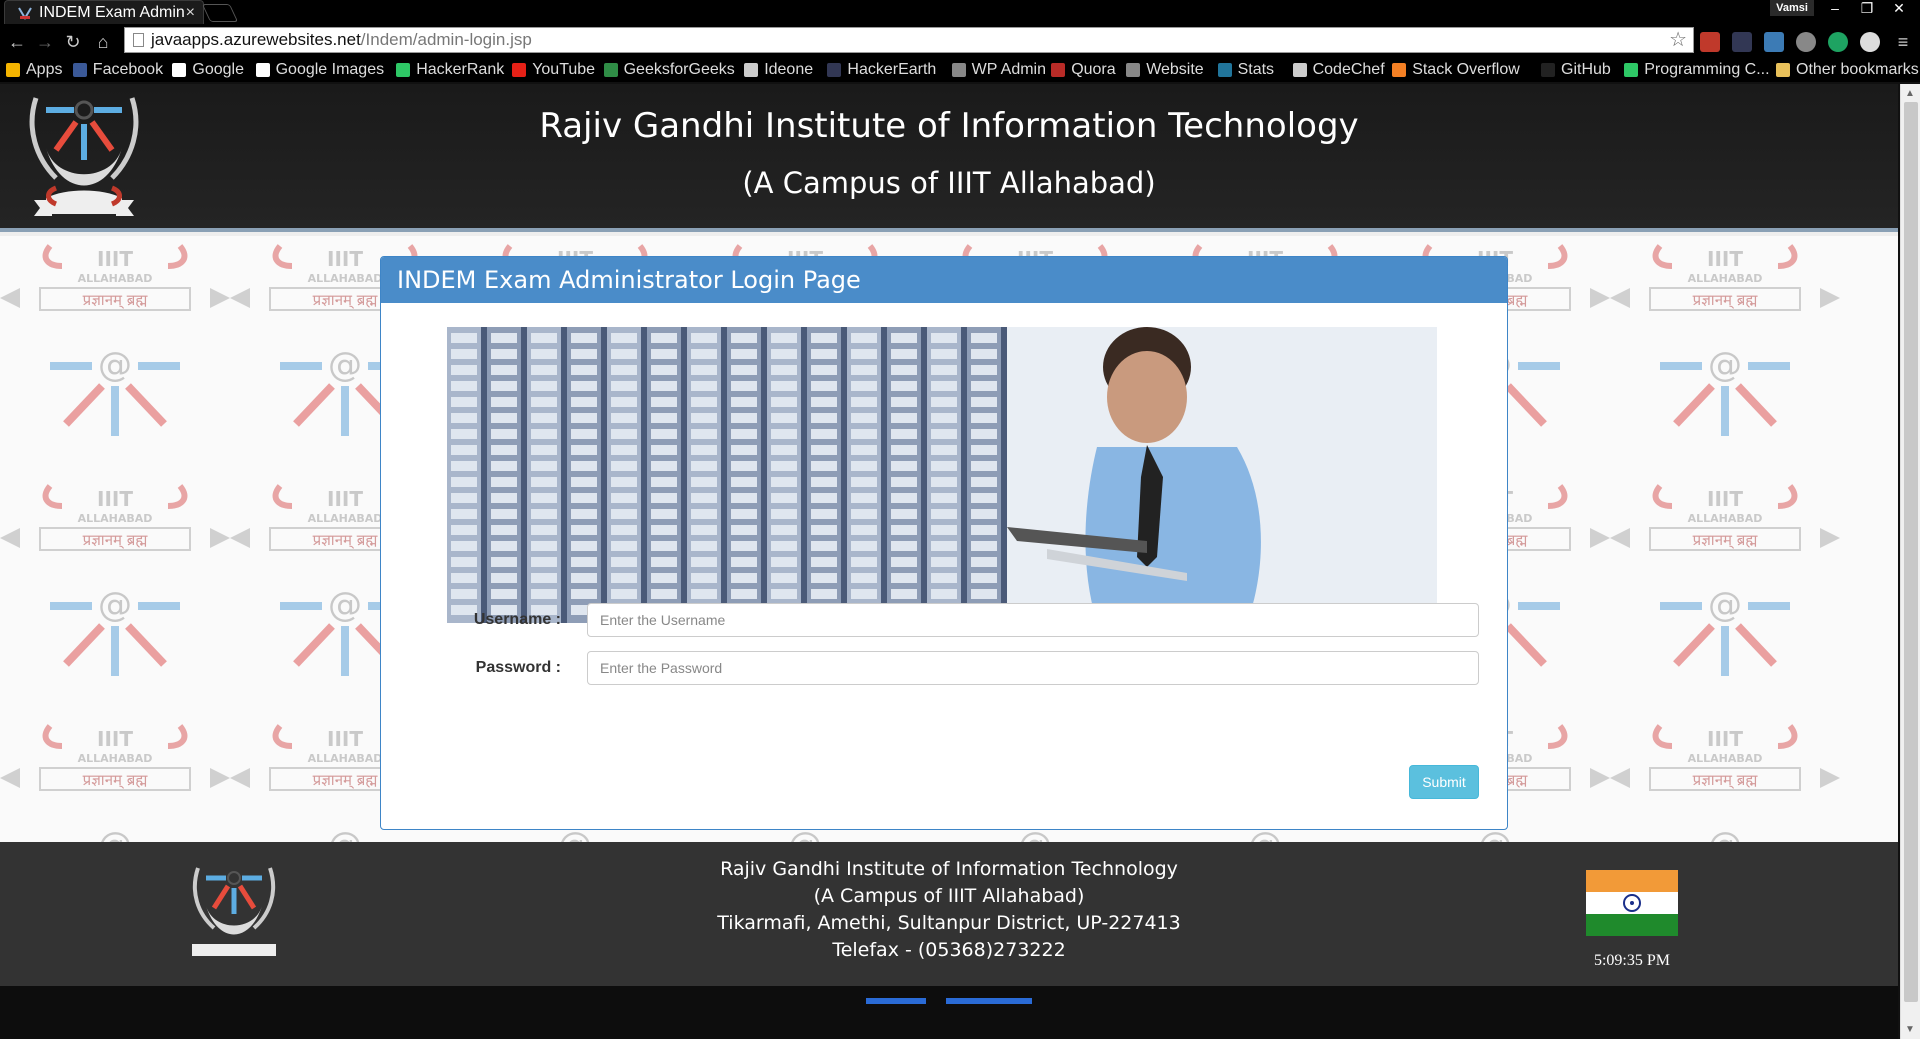 This screenshot has width=1920, height=1039. I want to click on bookmark-apps: Apps, so click(34, 70).